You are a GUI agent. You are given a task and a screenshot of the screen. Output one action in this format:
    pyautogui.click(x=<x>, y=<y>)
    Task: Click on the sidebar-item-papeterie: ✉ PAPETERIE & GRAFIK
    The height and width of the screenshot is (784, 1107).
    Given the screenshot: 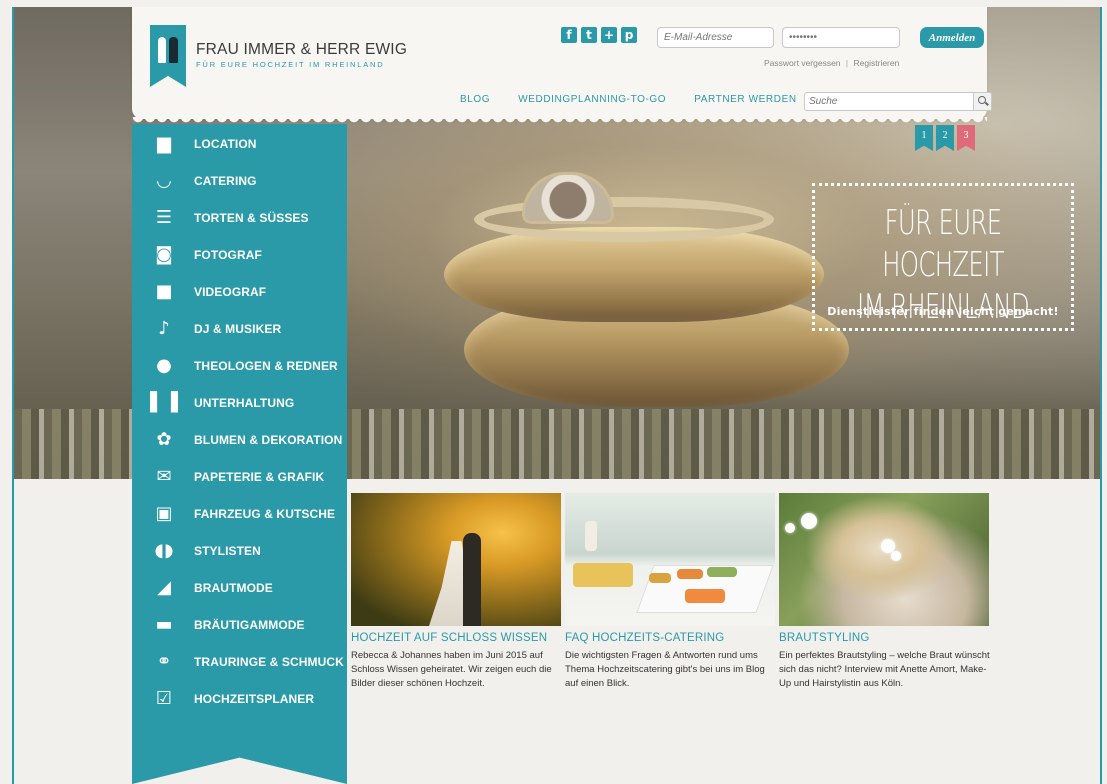 What is the action you would take?
    pyautogui.click(x=239, y=476)
    